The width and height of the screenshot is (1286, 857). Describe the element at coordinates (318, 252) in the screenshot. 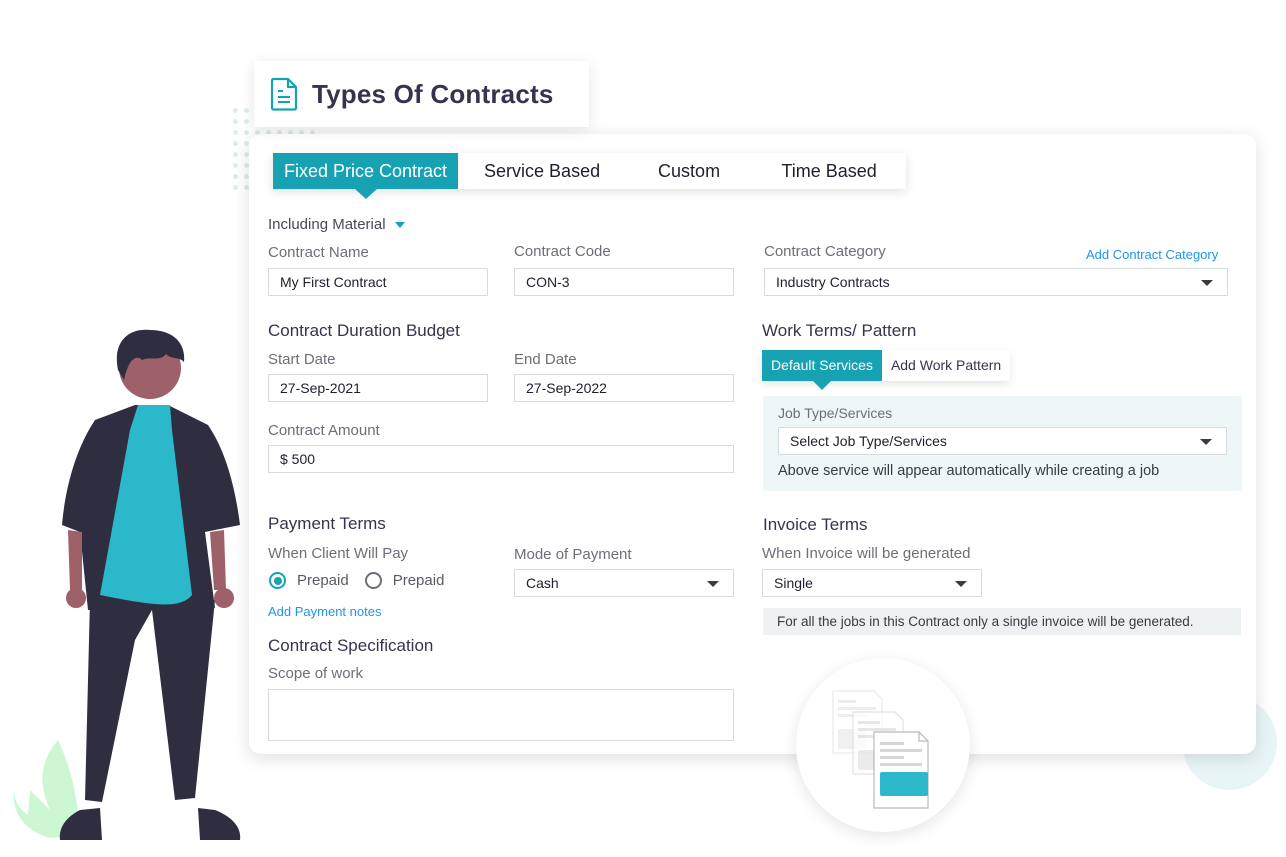

I see `contract-name-label: Contract Name` at that location.